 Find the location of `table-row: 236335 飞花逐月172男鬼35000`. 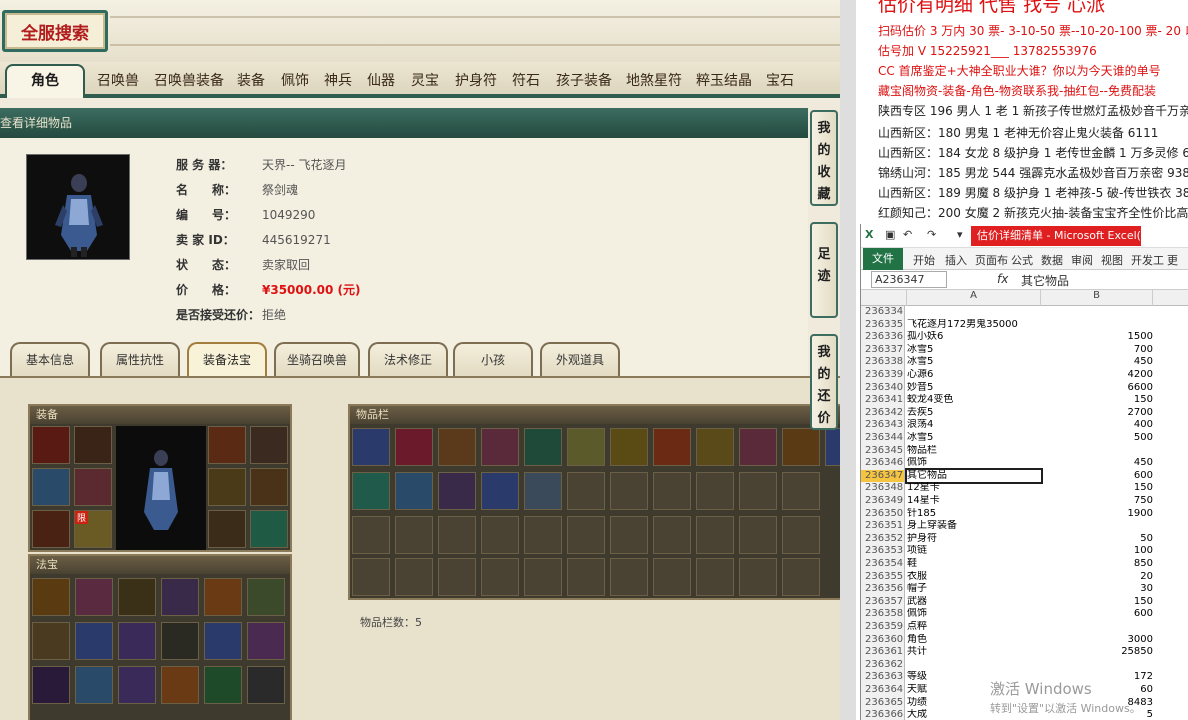

table-row: 236335 飞花逐月172男鬼35000 is located at coordinates (1024, 325).